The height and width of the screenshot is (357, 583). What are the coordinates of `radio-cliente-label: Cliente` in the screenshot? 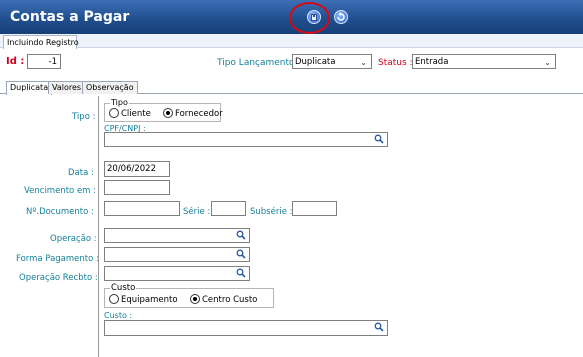 It's located at (136, 114).